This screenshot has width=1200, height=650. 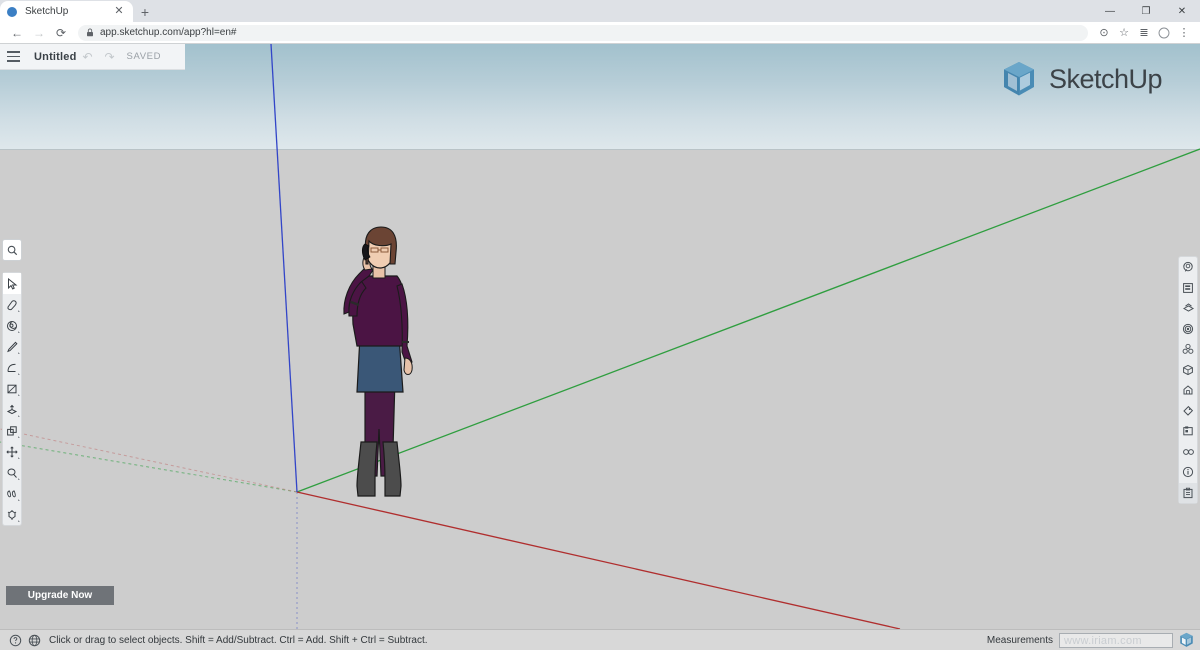 I want to click on 3d-warehouse-button, so click(x=1188, y=370).